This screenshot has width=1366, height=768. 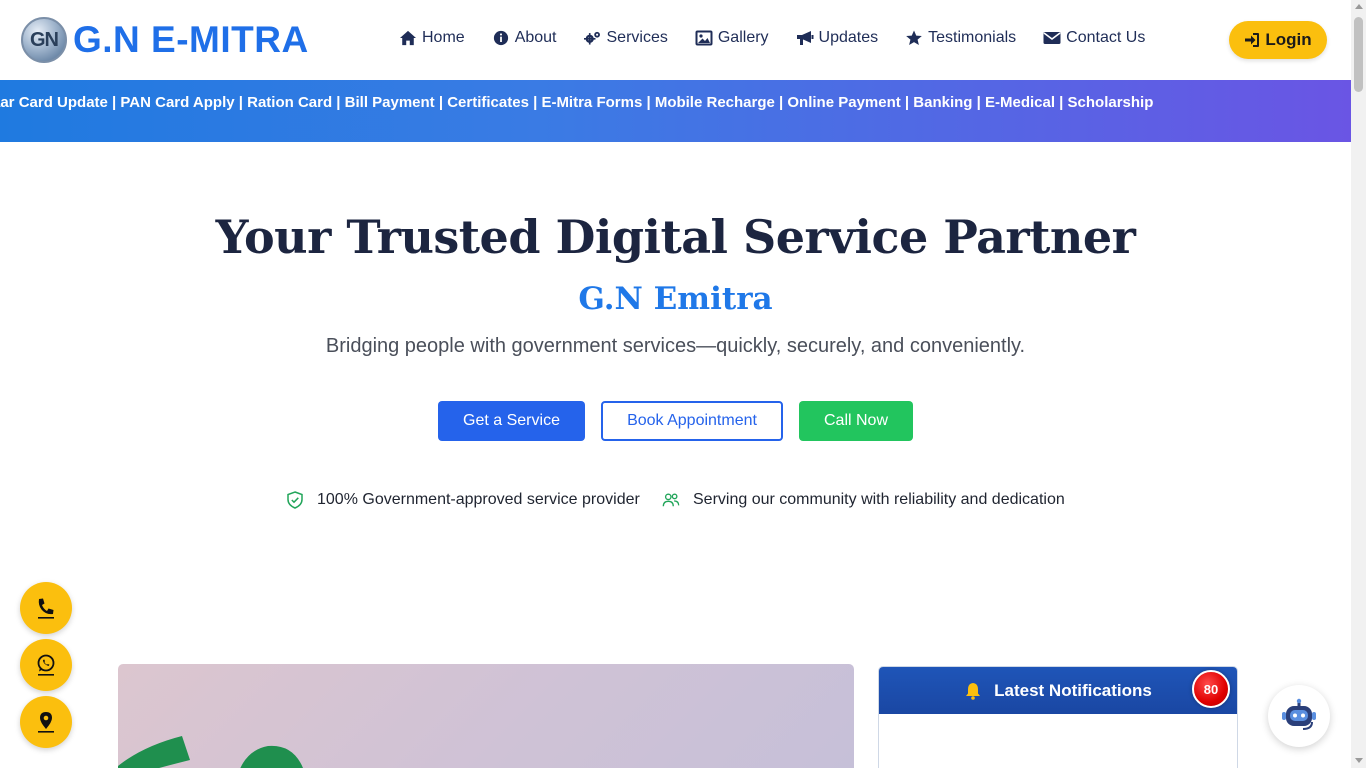 What do you see at coordinates (856, 421) in the screenshot?
I see `call-now-button: Call Now` at bounding box center [856, 421].